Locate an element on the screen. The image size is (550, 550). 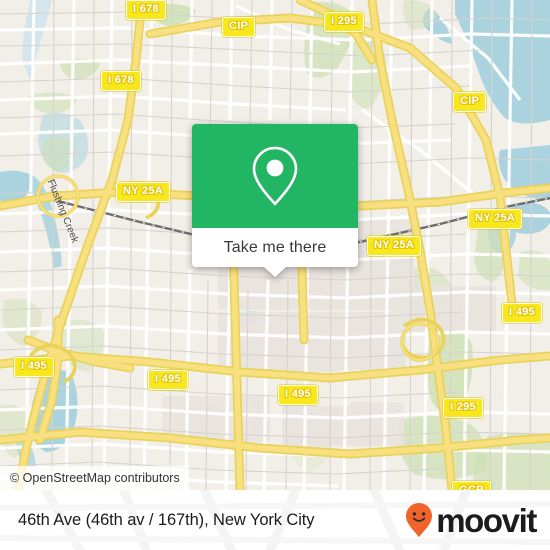
take-me-there-label: Take me there is located at coordinates (275, 247).